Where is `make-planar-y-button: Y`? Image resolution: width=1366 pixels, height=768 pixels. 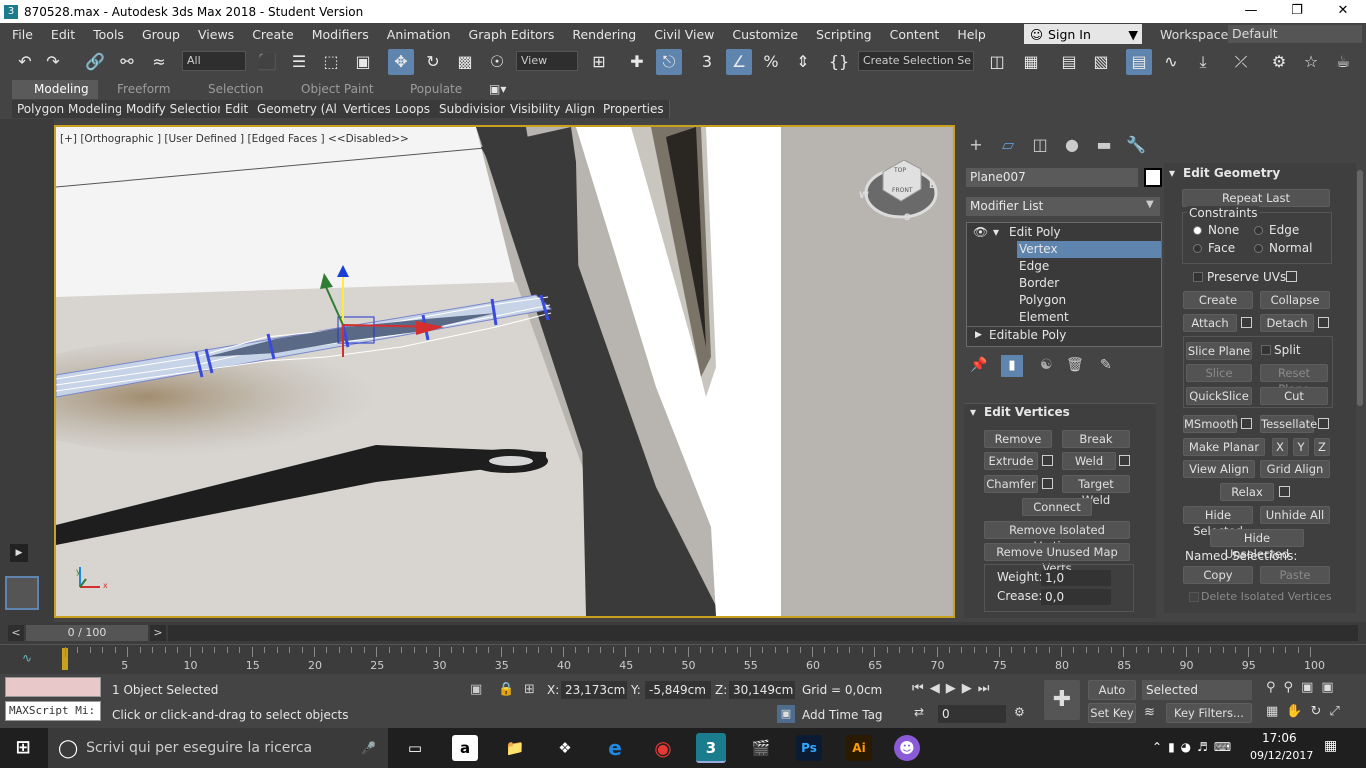 make-planar-y-button: Y is located at coordinates (1301, 447).